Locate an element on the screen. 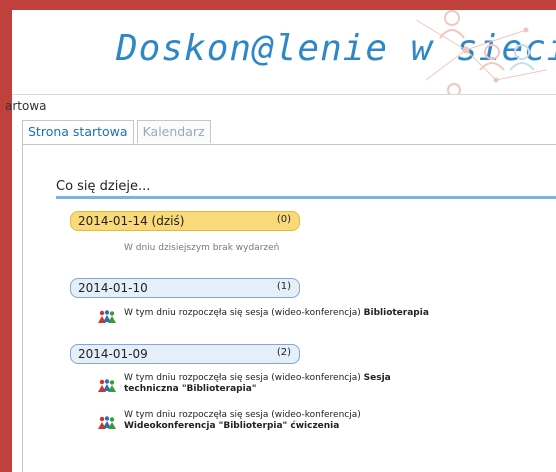 The width and height of the screenshot is (556, 472). day-header-today: 2014-01-14 (dziś) (0) is located at coordinates (185, 221).